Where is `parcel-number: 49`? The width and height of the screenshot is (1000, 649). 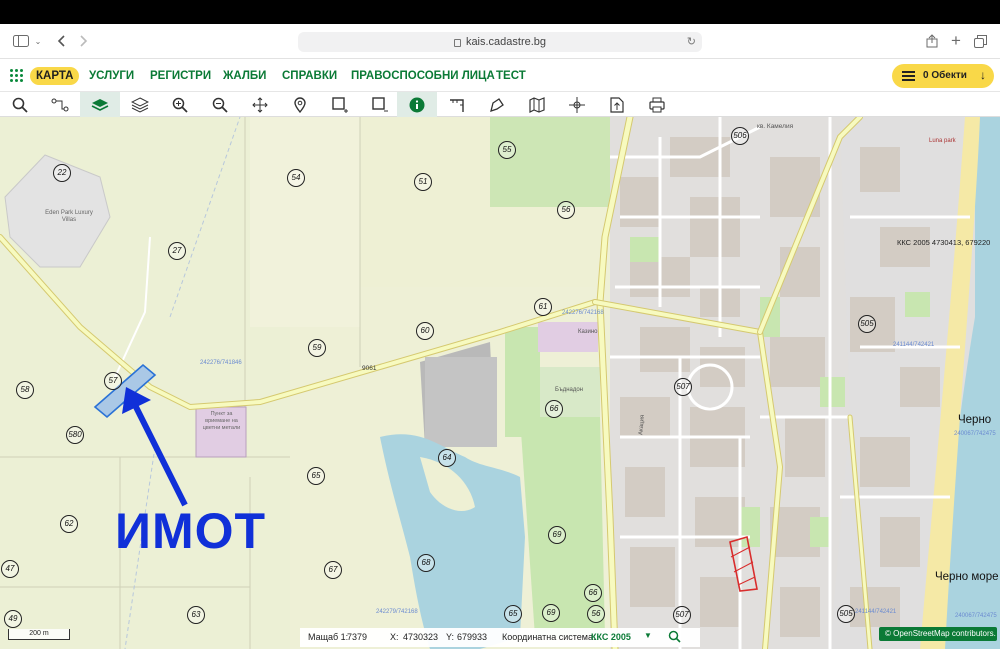
parcel-number: 49 is located at coordinates (13, 619).